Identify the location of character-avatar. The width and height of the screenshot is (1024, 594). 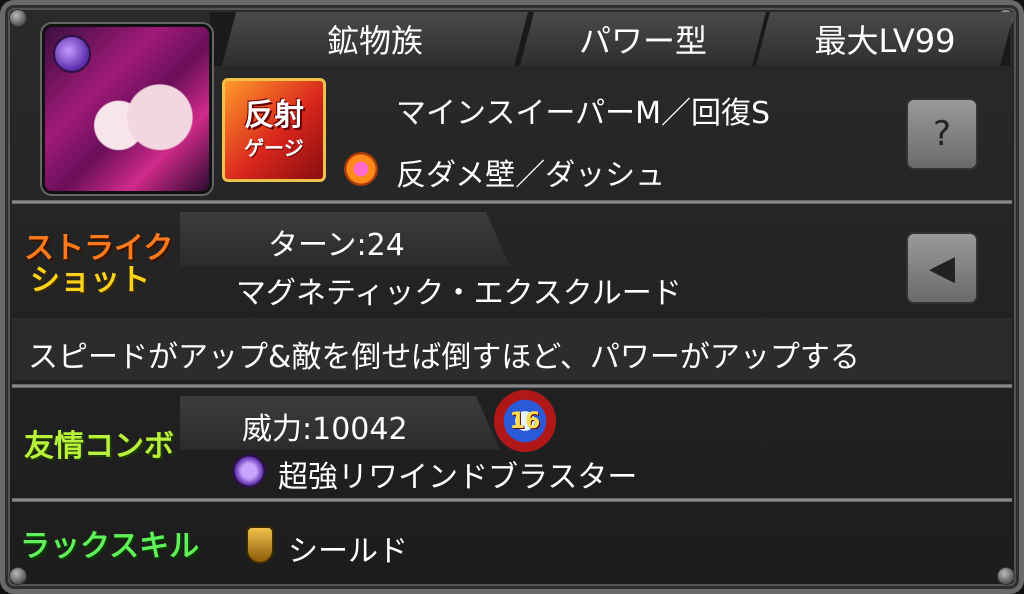
(127, 109).